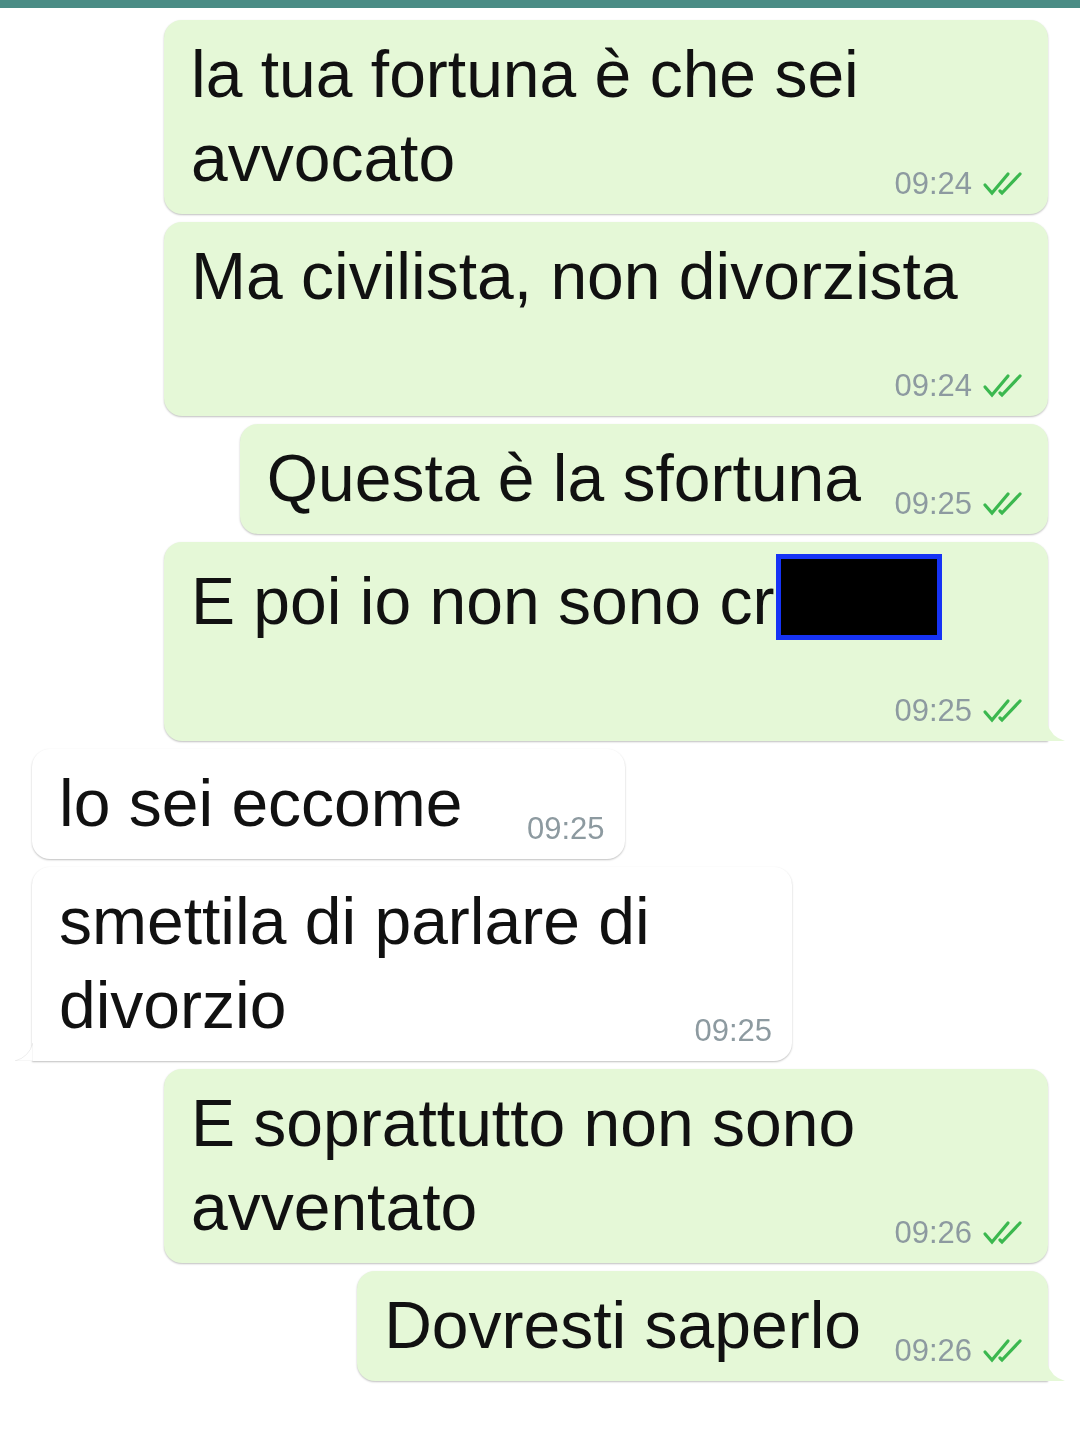  Describe the element at coordinates (354, 963) in the screenshot. I see `message-text: smettila di parlare di divorzio` at that location.